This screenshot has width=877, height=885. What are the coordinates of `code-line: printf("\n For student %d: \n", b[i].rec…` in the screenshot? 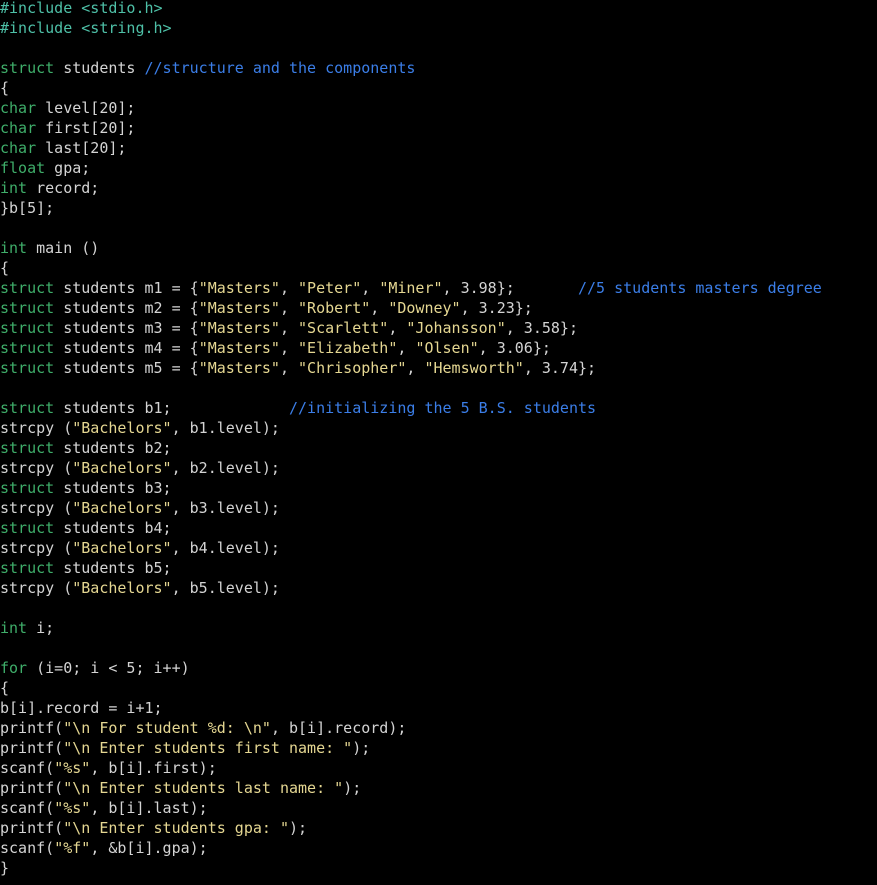 It's located at (203, 728).